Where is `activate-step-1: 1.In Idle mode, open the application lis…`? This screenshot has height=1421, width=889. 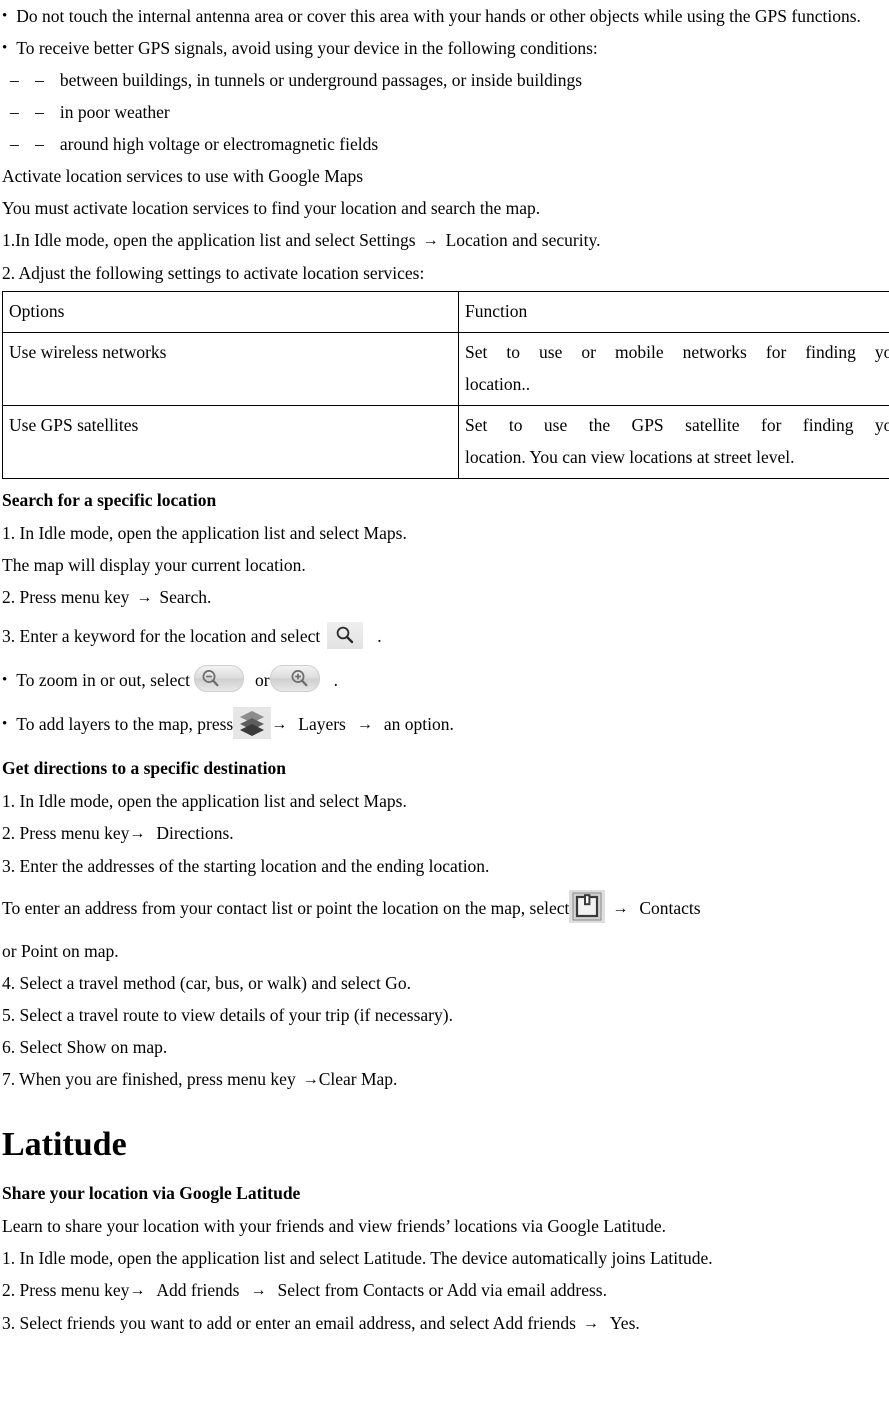 activate-step-1: 1.In Idle mode, open the application lis… is located at coordinates (444, 240).